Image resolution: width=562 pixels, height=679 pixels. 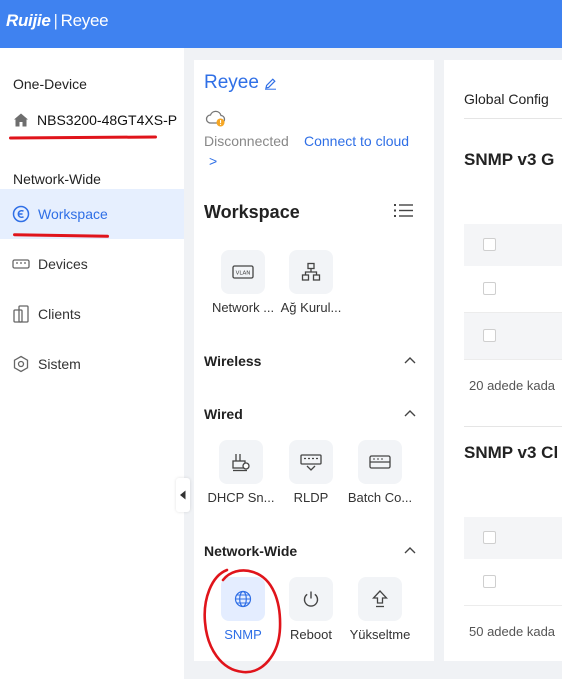 I want to click on svg-text: VLAN, so click(x=243, y=274).